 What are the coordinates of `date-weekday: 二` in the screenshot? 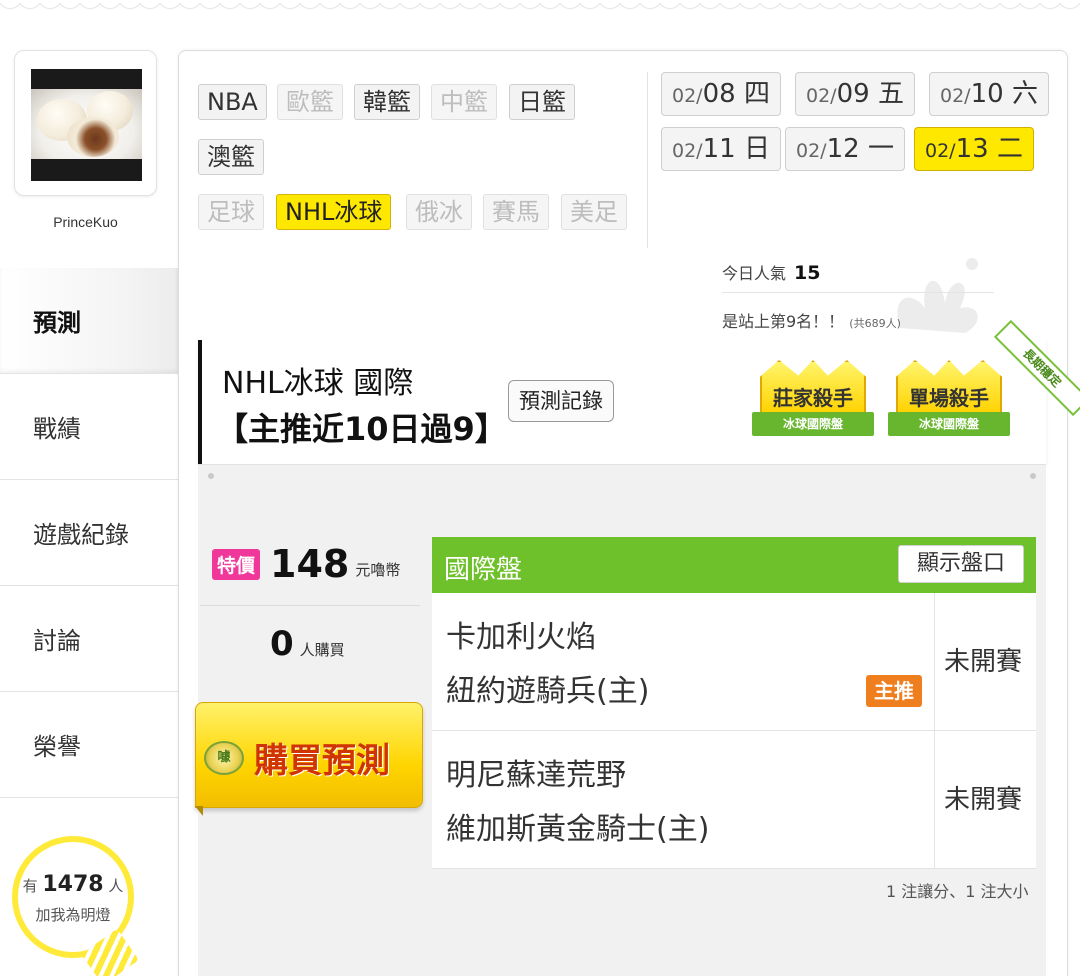 It's located at (1009, 149).